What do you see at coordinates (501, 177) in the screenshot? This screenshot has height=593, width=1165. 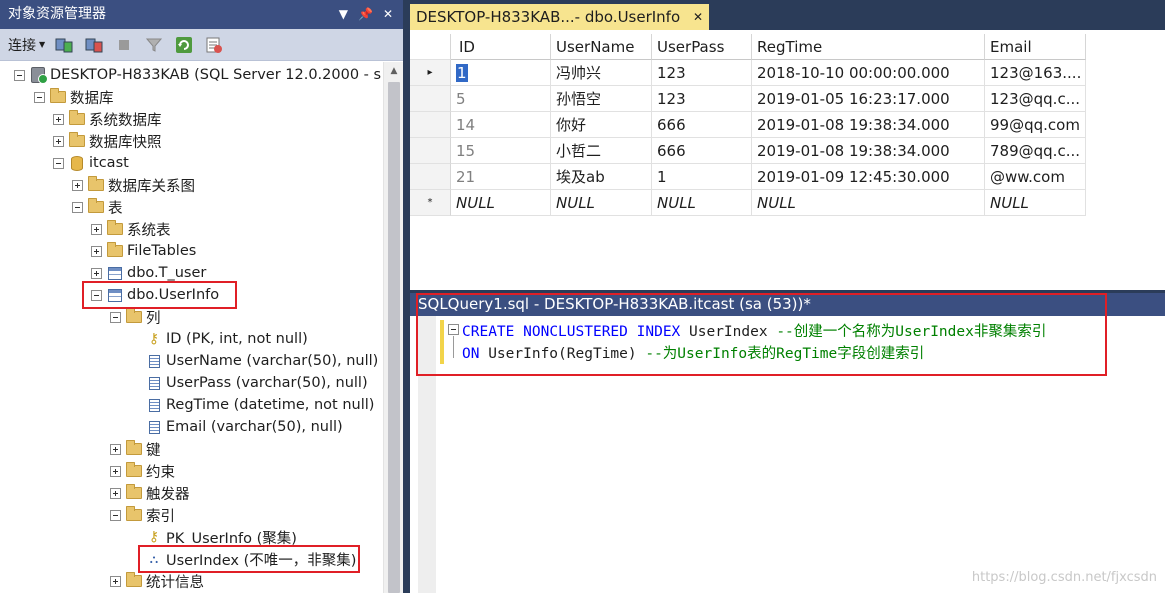 I see `cell-id: 21` at bounding box center [501, 177].